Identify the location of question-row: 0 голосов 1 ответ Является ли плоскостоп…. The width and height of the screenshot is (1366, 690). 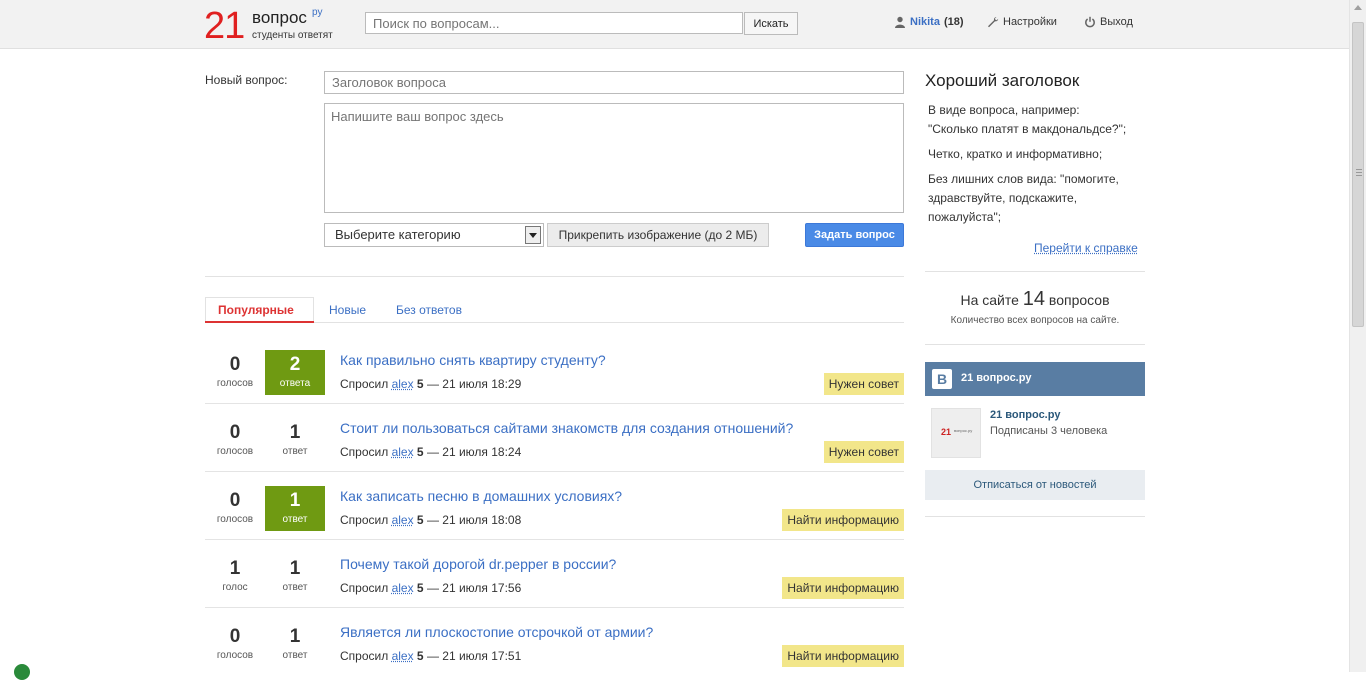
(554, 656).